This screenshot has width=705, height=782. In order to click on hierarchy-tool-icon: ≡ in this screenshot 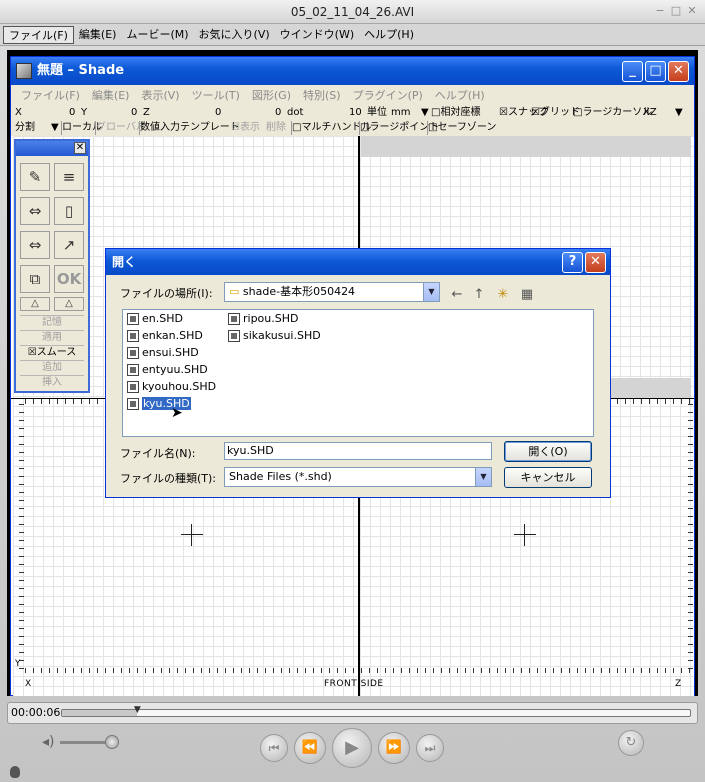, I will do `click(69, 177)`.